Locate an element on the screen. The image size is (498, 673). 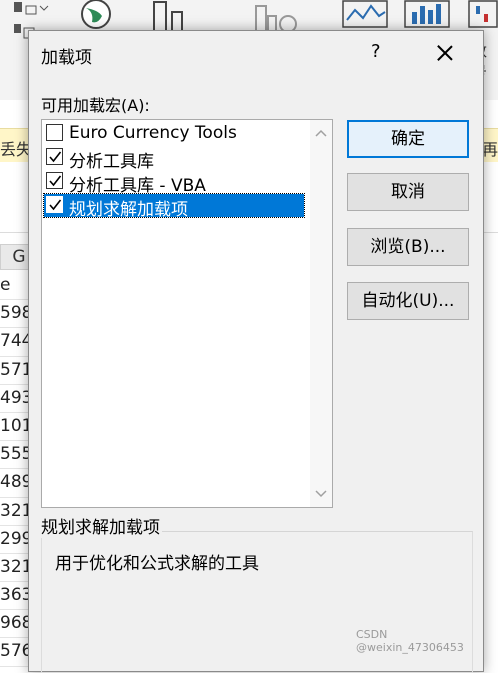
scroll-down-icon is located at coordinates (321, 493).